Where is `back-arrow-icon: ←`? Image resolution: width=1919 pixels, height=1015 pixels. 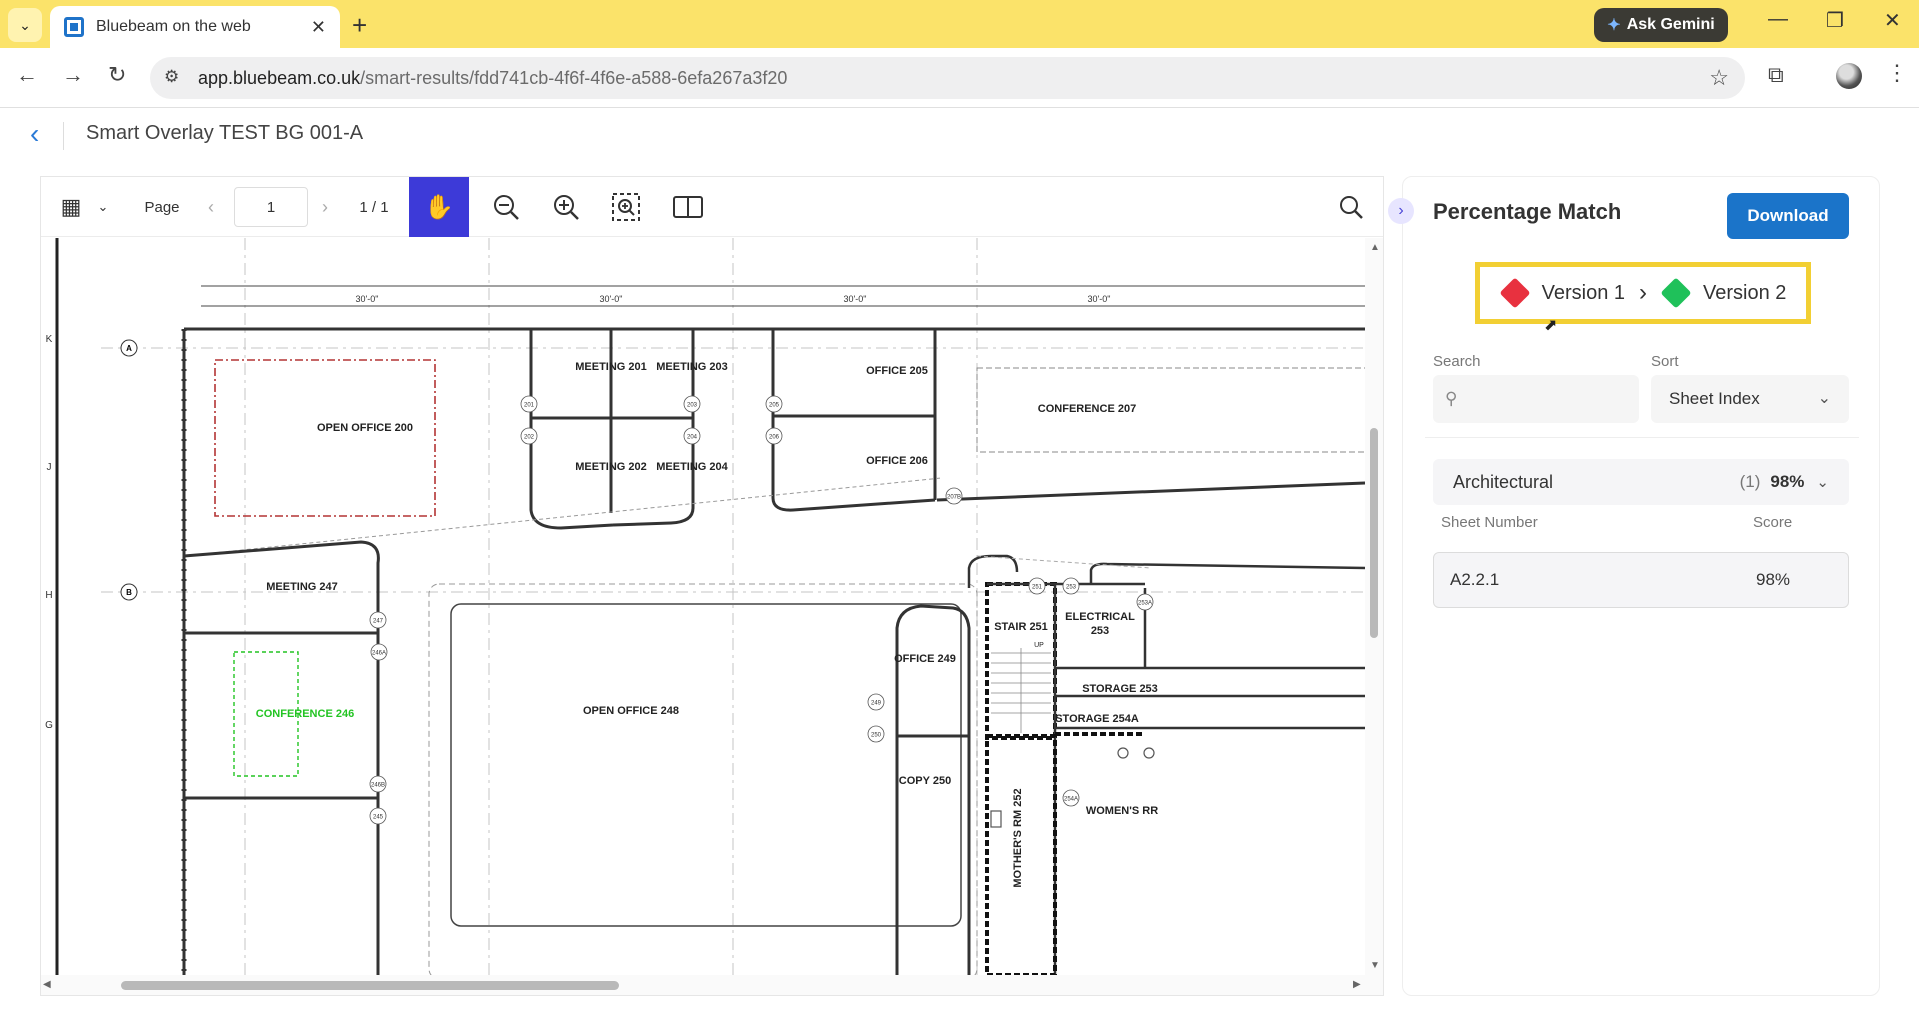 back-arrow-icon: ← is located at coordinates (27, 75).